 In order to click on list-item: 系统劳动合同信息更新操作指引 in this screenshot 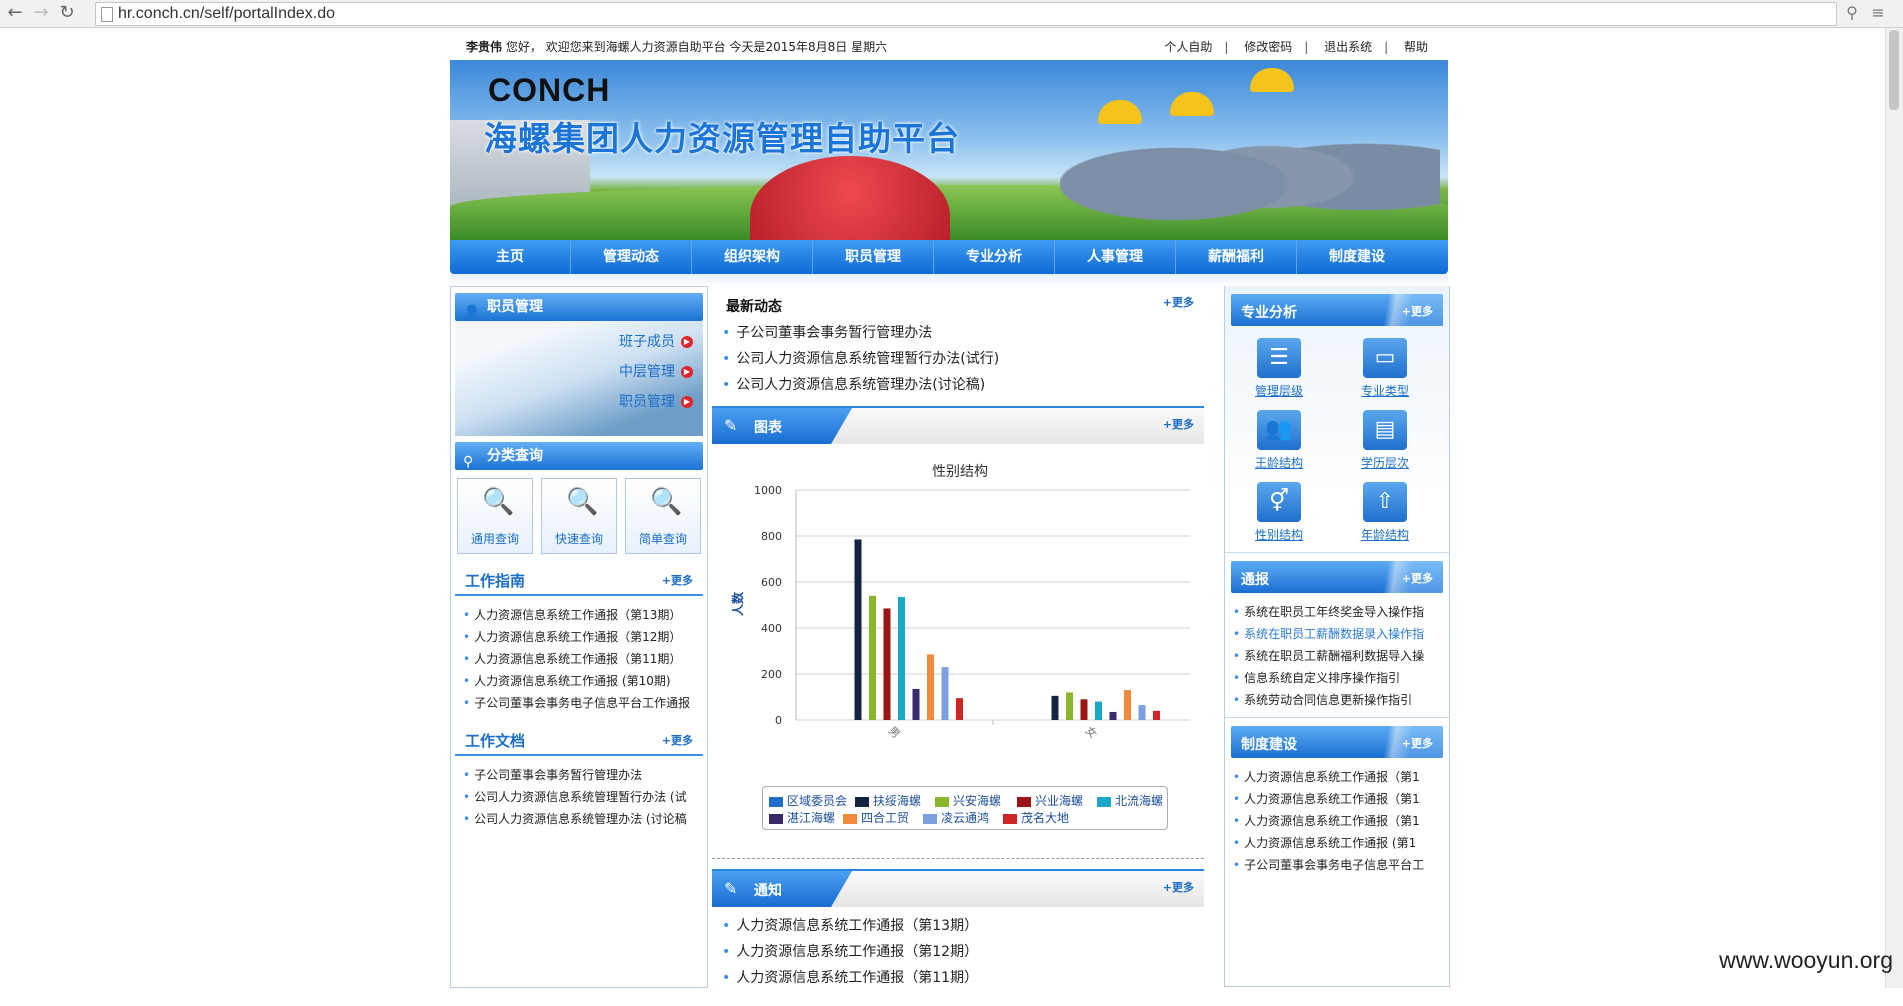, I will do `click(1338, 700)`.